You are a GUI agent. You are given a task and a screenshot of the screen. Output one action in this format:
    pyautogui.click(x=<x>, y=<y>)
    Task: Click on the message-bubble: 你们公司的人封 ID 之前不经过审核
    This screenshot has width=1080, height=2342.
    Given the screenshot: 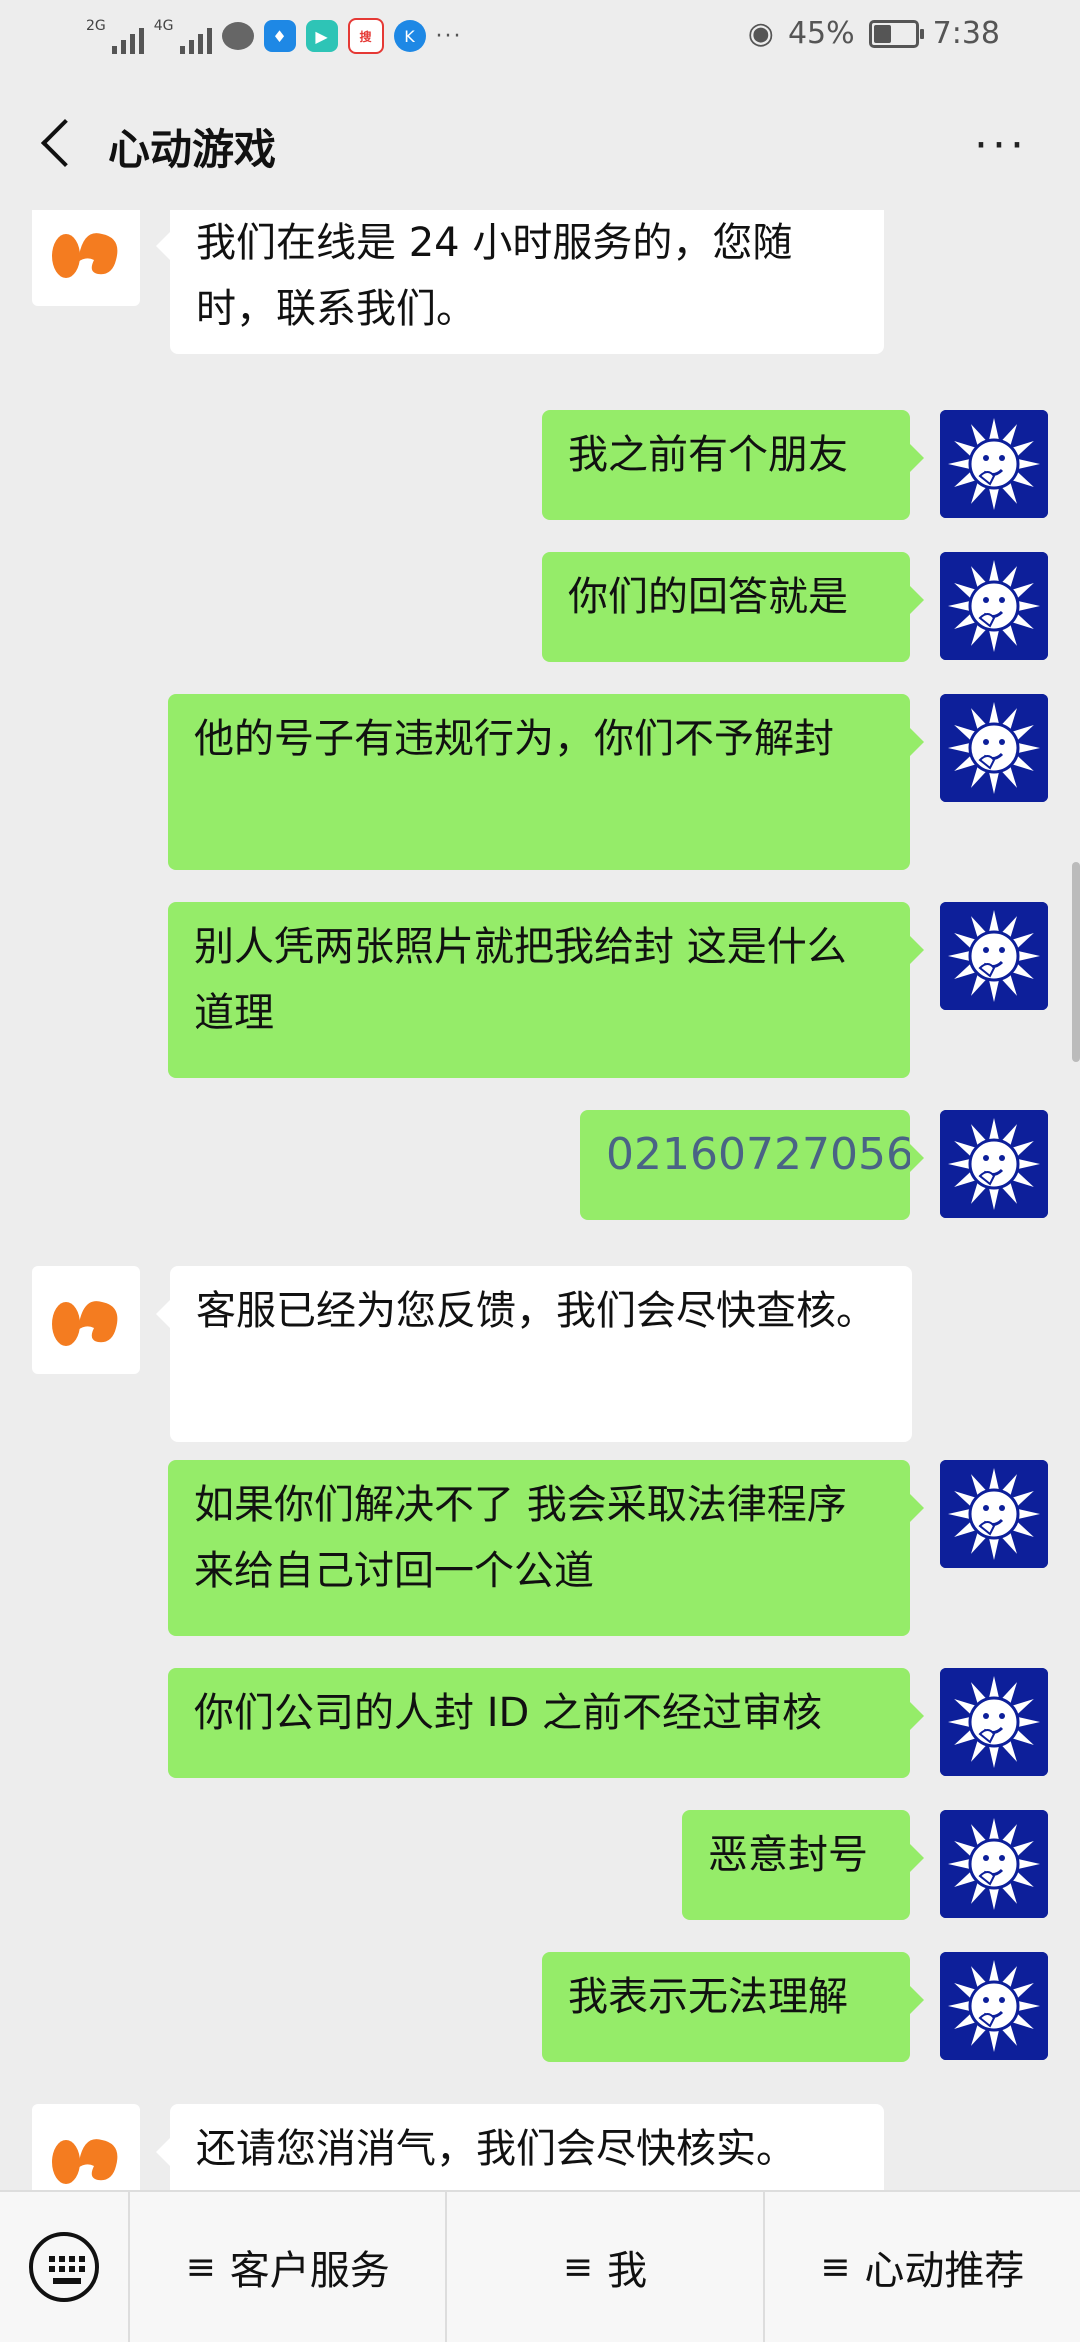 What is the action you would take?
    pyautogui.click(x=546, y=1723)
    